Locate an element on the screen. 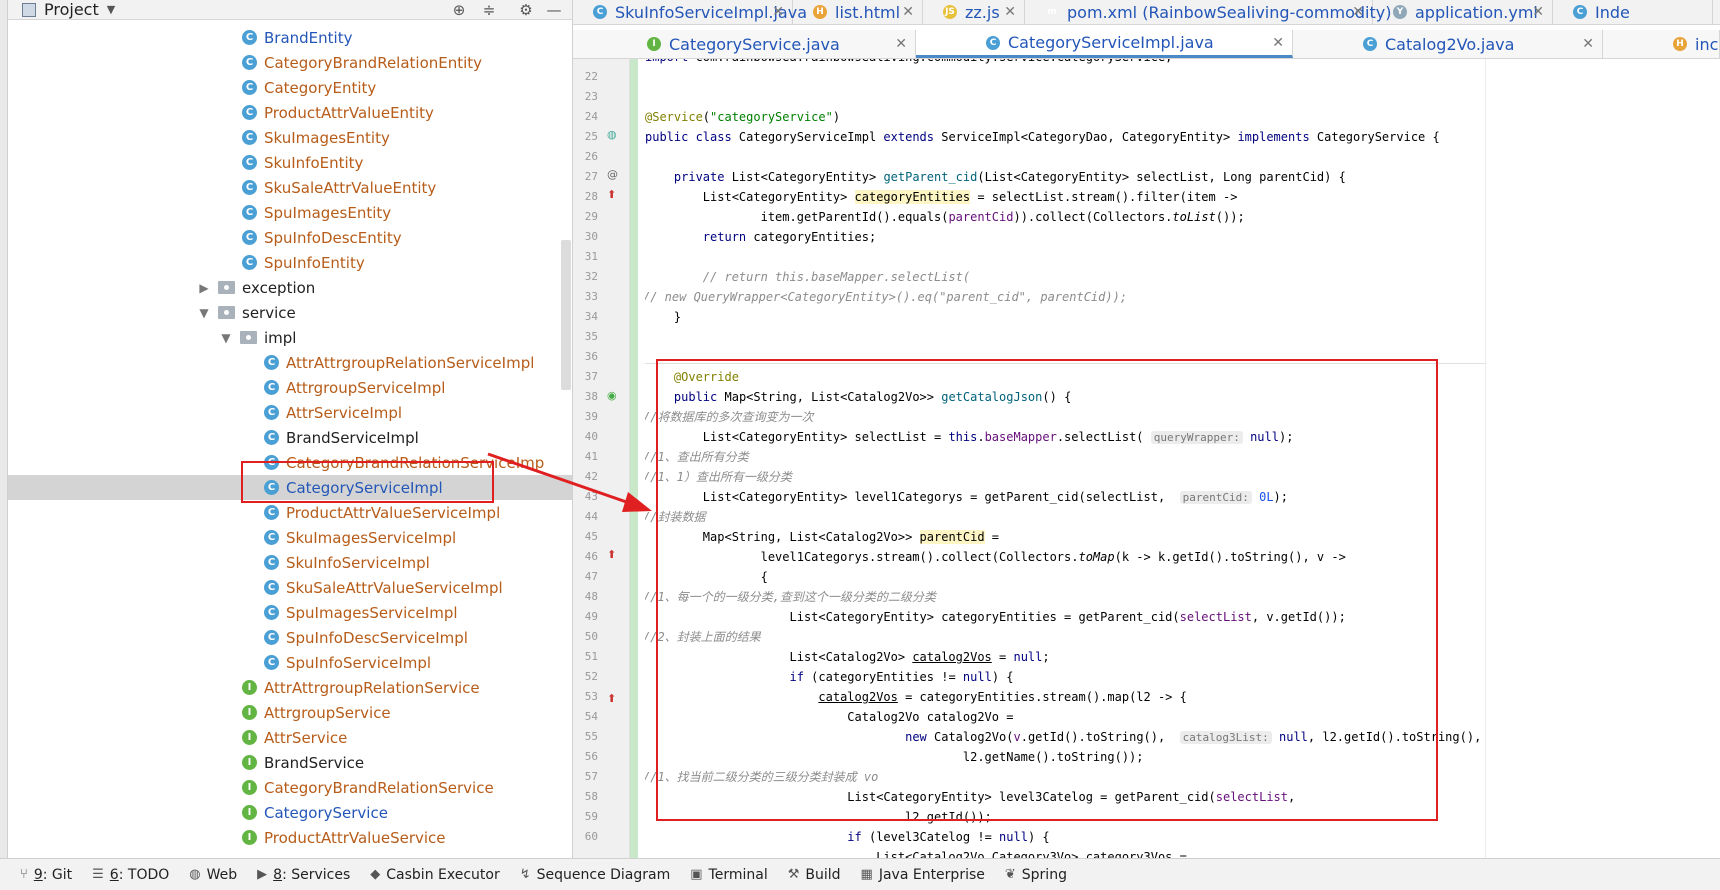  tool-window-label: Build is located at coordinates (823, 874).